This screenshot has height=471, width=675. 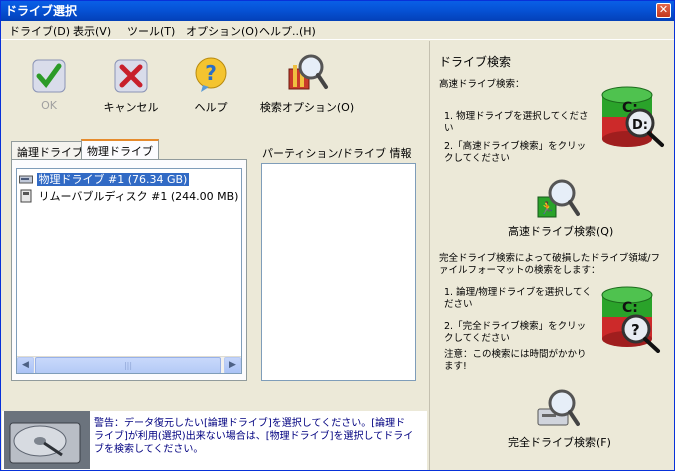 I want to click on close-button: ✕, so click(x=663, y=10).